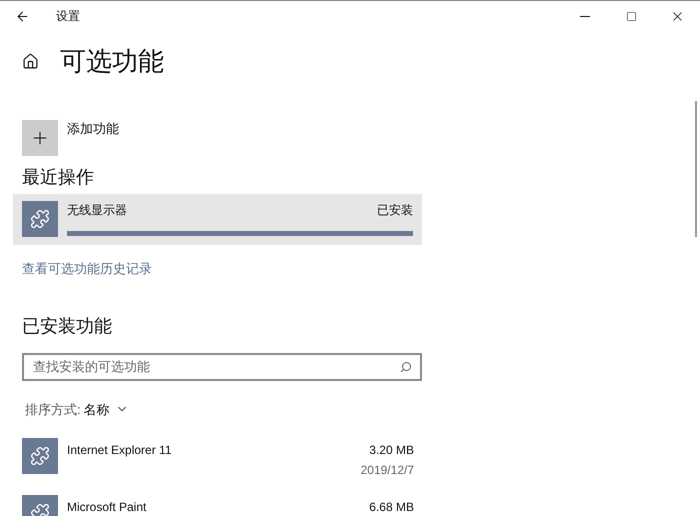  I want to click on feature-size: 3.20 MB, so click(391, 450).